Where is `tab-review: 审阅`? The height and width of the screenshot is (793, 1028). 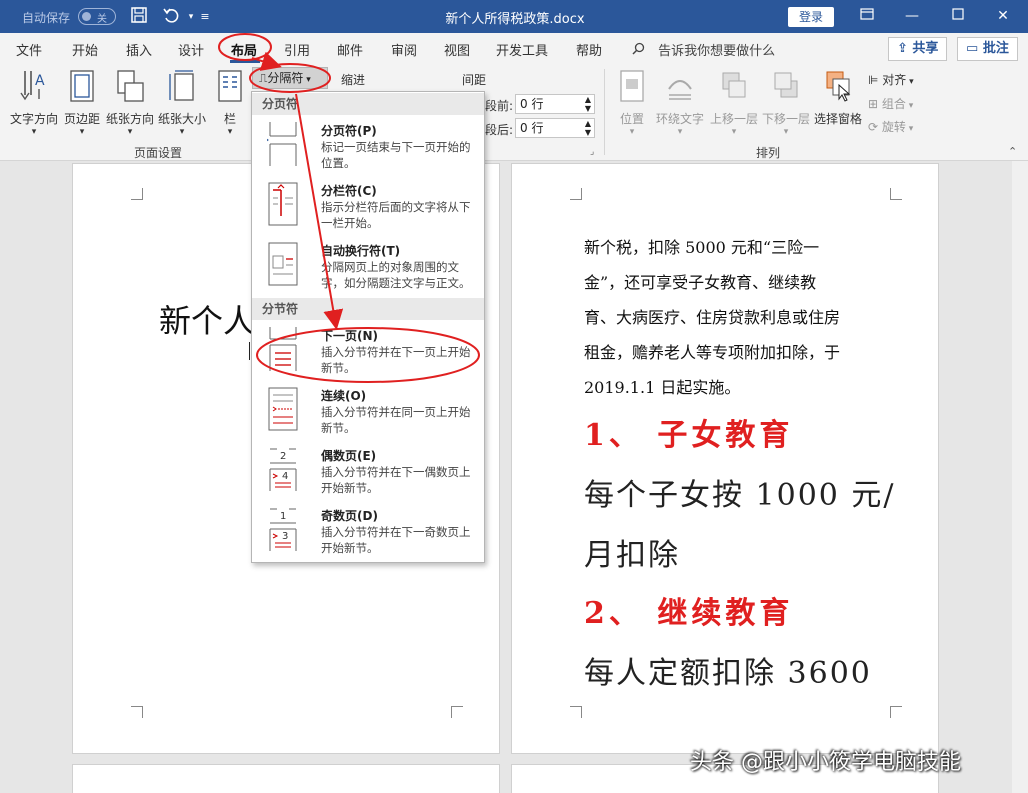 tab-review: 审阅 is located at coordinates (404, 49).